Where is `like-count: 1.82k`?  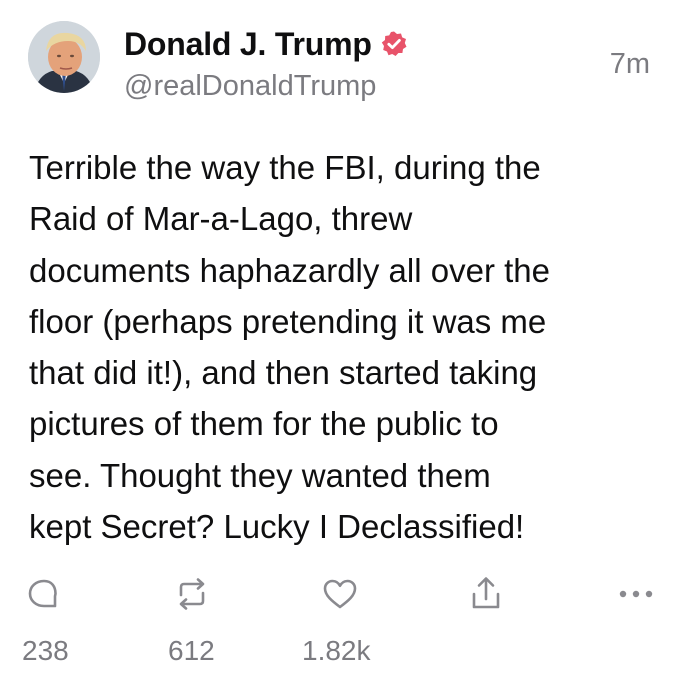
like-count: 1.82k is located at coordinates (336, 650).